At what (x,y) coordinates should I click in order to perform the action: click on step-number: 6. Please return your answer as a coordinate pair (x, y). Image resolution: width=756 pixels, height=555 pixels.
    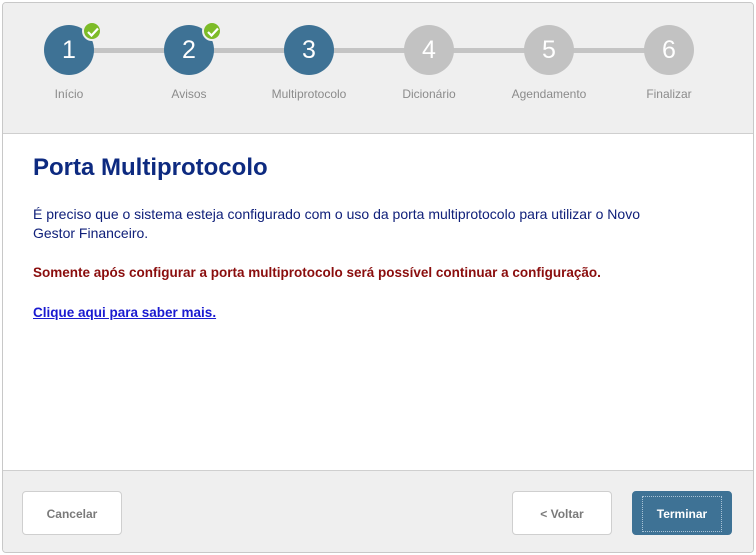
    Looking at the image, I should click on (669, 50).